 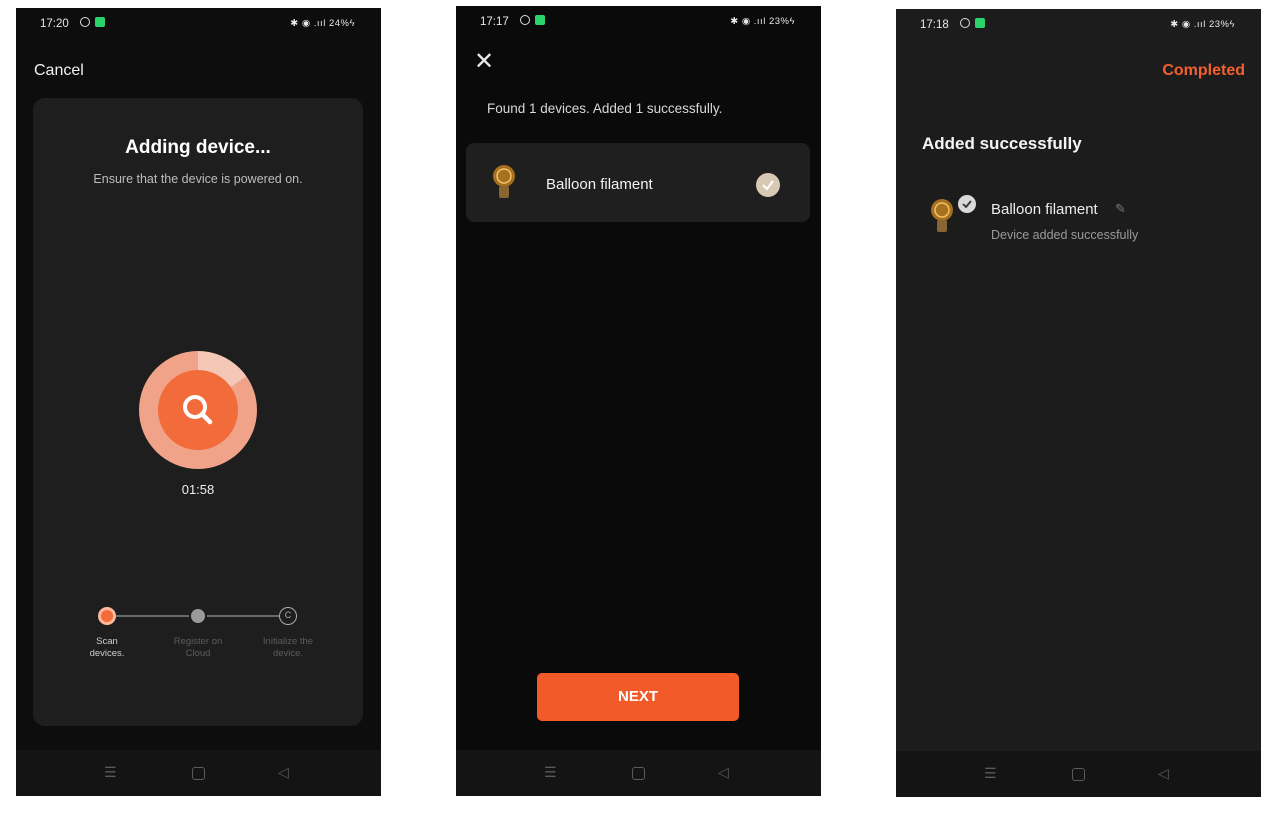 I want to click on instruction-text: Ensure that the device is powered on., so click(x=198, y=179).